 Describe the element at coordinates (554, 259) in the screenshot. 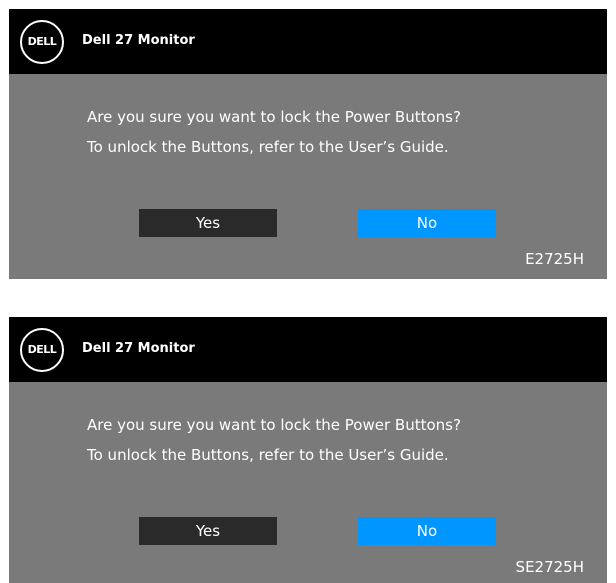

I see `model-label: E2725H` at that location.